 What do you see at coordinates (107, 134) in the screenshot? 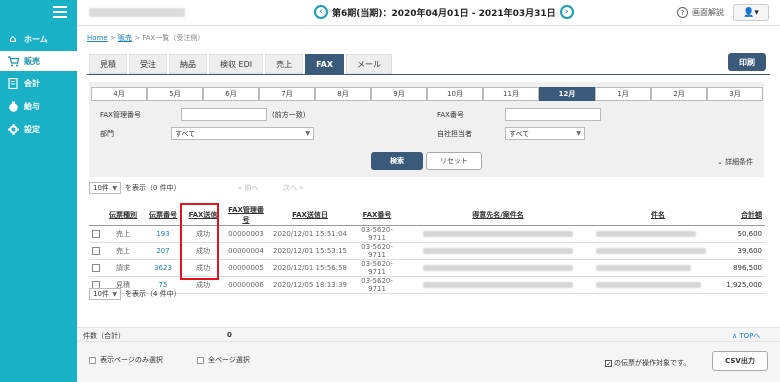
I see `department-label: 部門` at bounding box center [107, 134].